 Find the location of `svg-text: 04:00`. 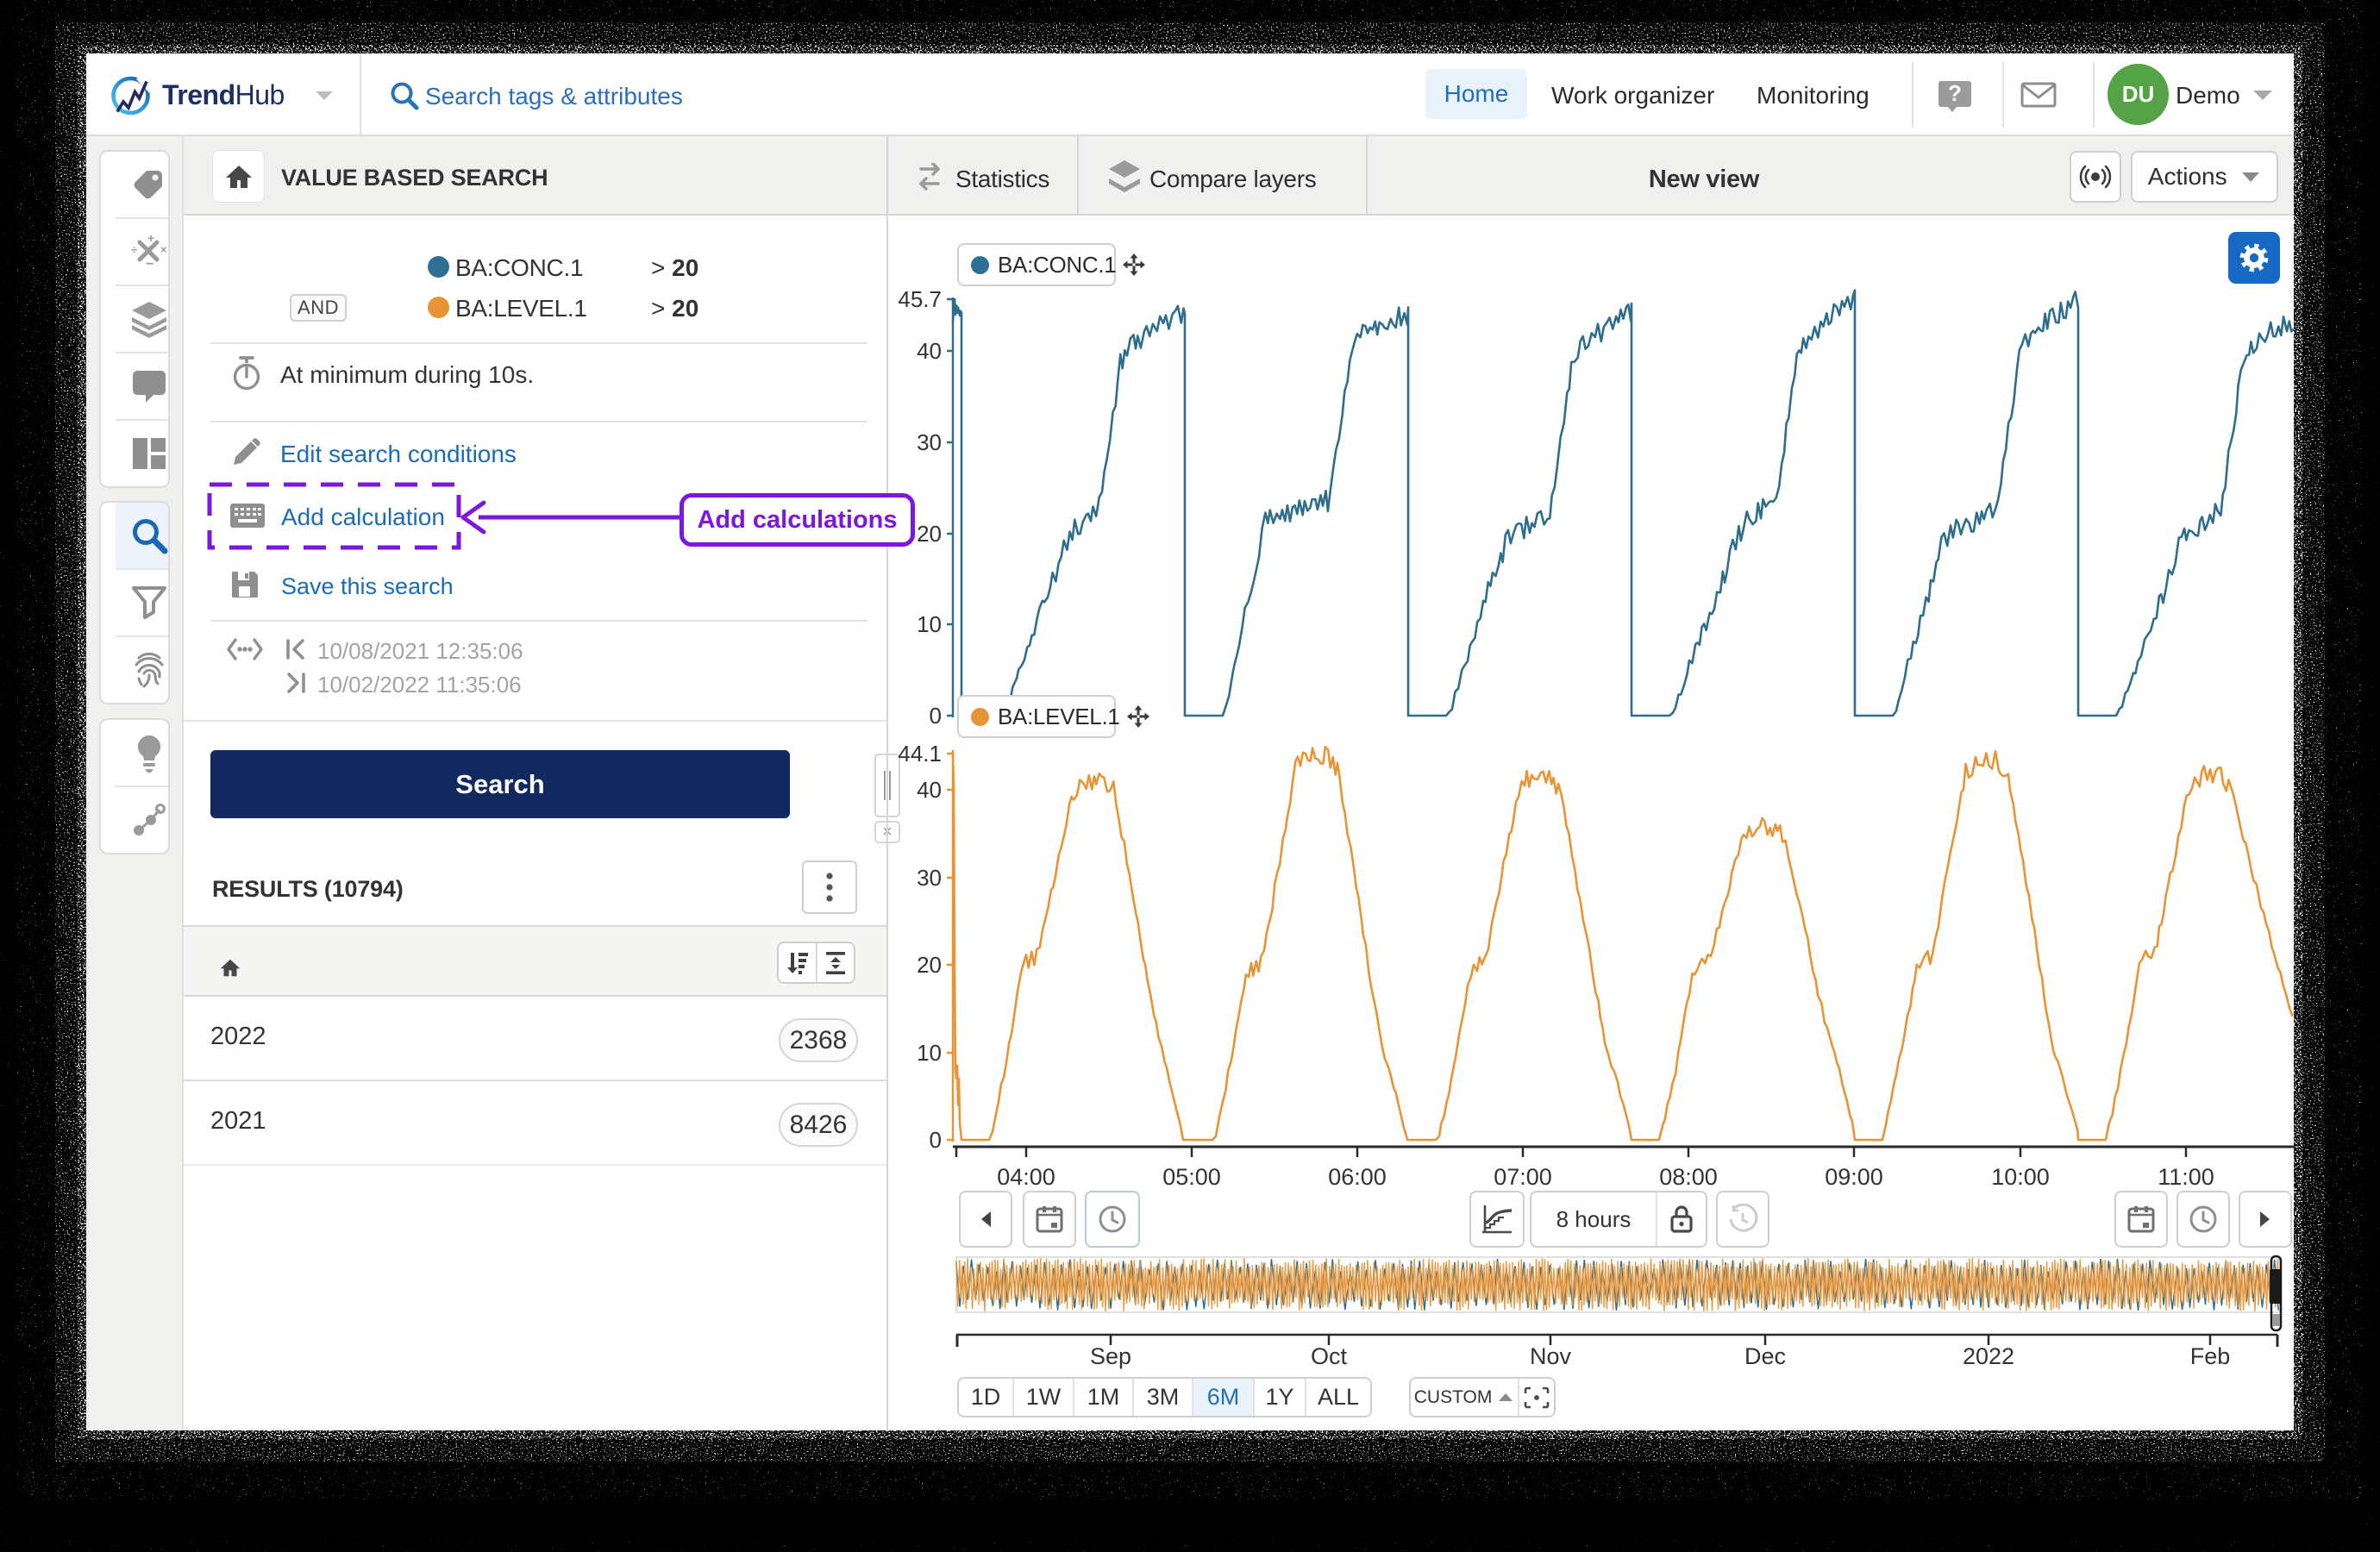

svg-text: 04:00 is located at coordinates (1026, 1177).